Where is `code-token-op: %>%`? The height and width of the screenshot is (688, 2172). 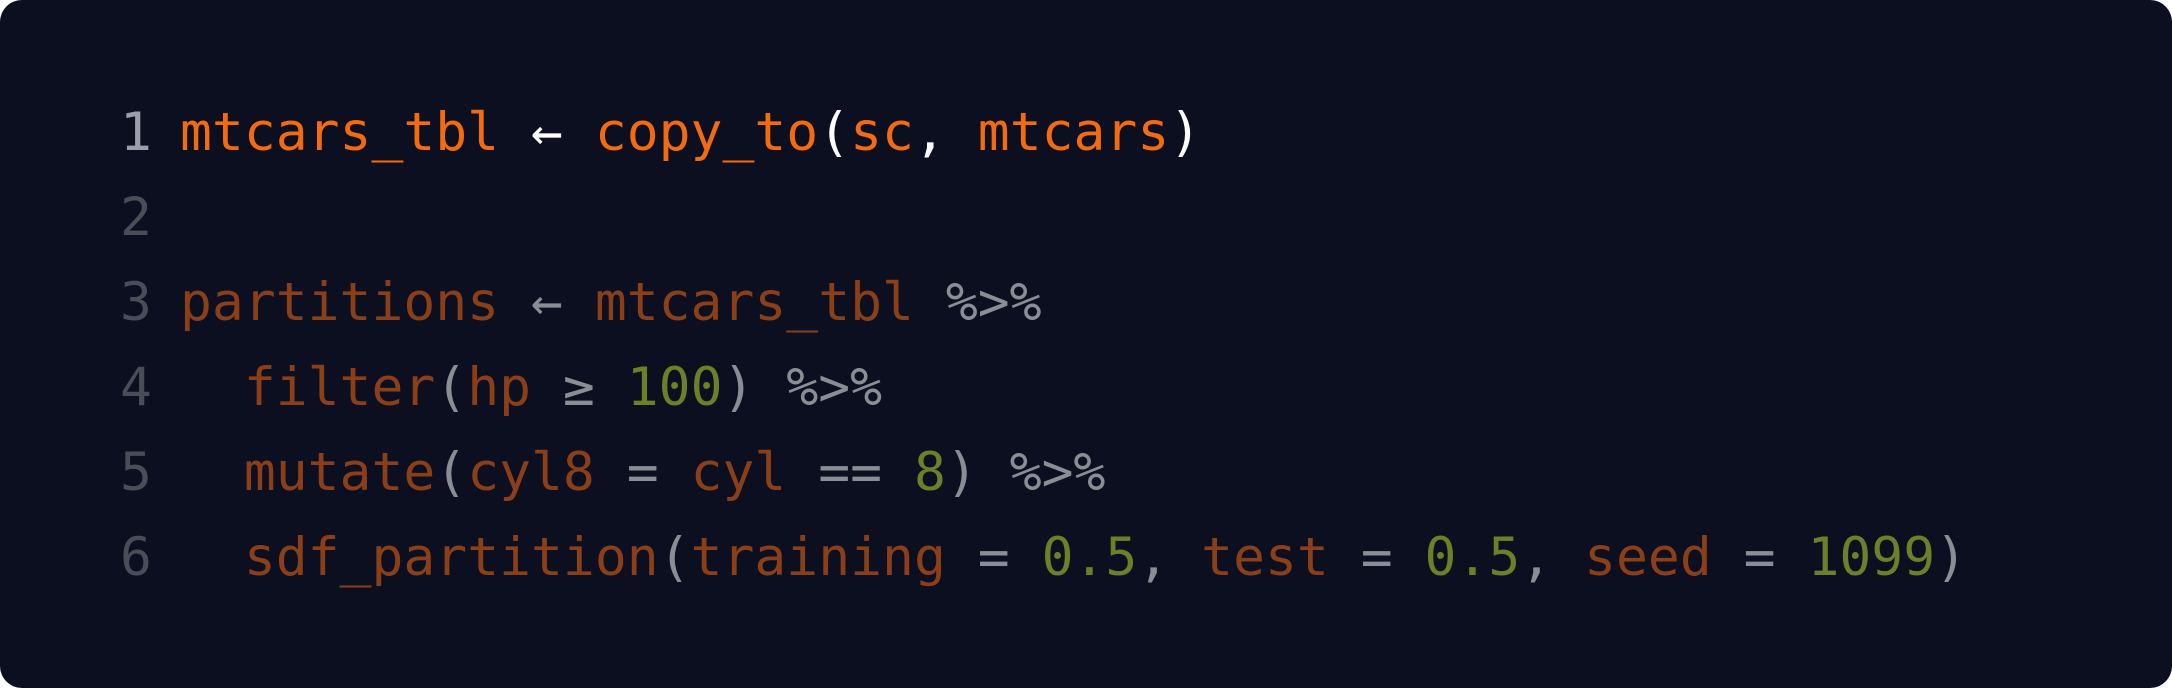
code-token-op: %>% is located at coordinates (977, 302).